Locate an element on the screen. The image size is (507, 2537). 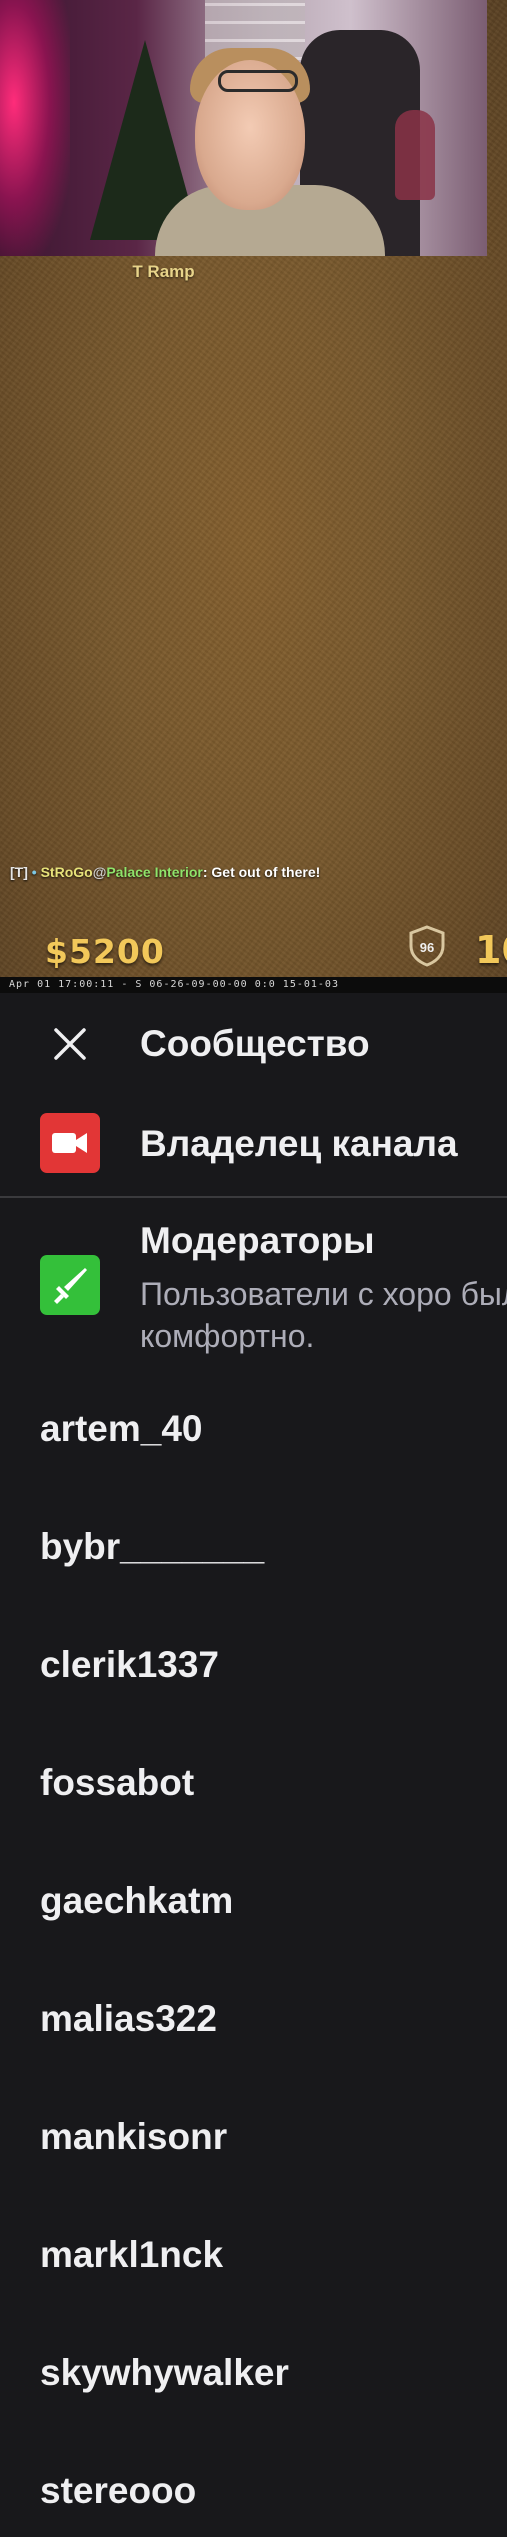
list-item: markl1nck is located at coordinates (253, 2271).